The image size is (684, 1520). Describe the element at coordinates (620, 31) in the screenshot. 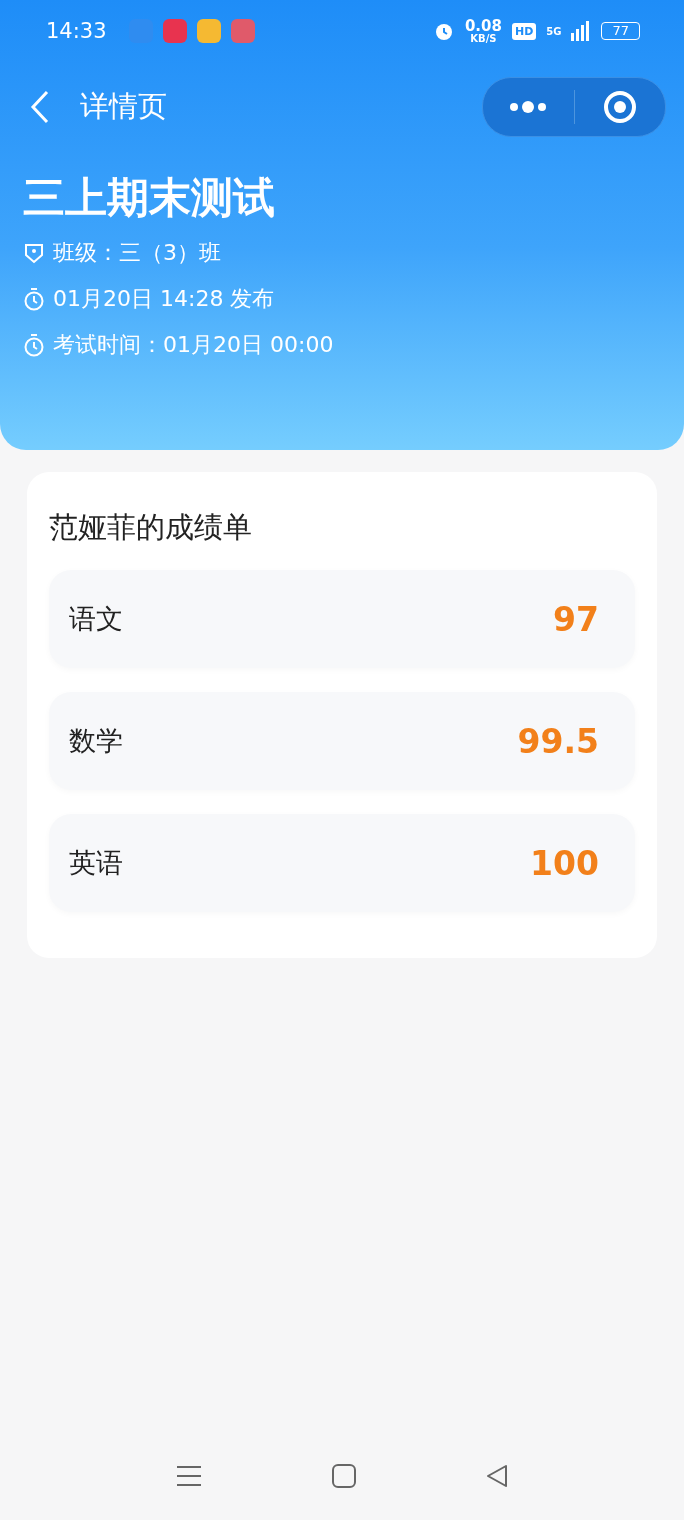

I see `battery-level: 77` at that location.